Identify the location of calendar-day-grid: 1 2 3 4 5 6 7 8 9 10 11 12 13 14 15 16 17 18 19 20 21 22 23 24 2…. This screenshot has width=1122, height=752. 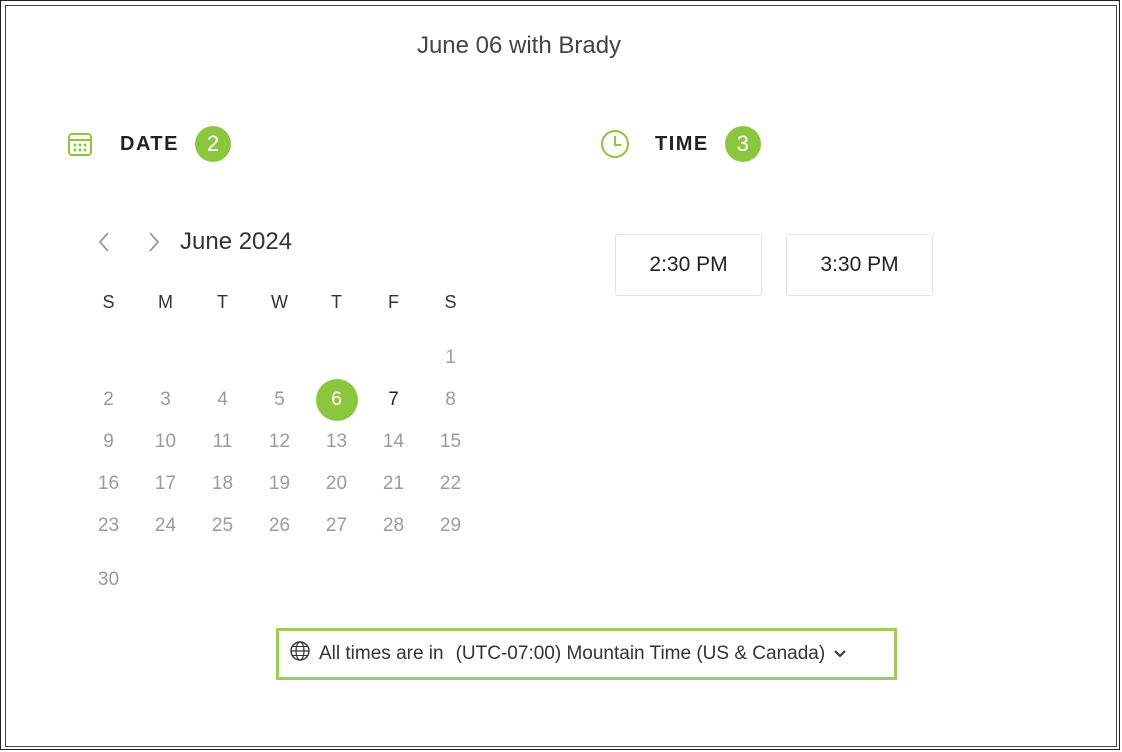
(279, 469).